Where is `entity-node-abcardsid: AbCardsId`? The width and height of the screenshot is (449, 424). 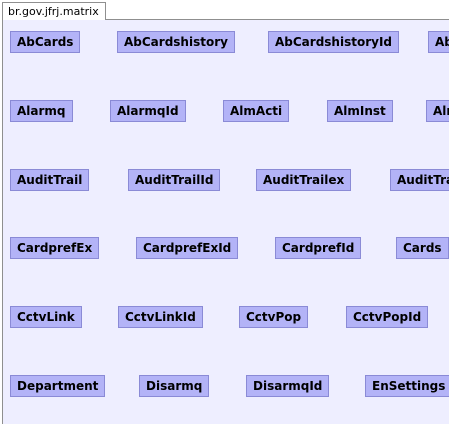 entity-node-abcardsid: AbCardsId is located at coordinates (438, 42).